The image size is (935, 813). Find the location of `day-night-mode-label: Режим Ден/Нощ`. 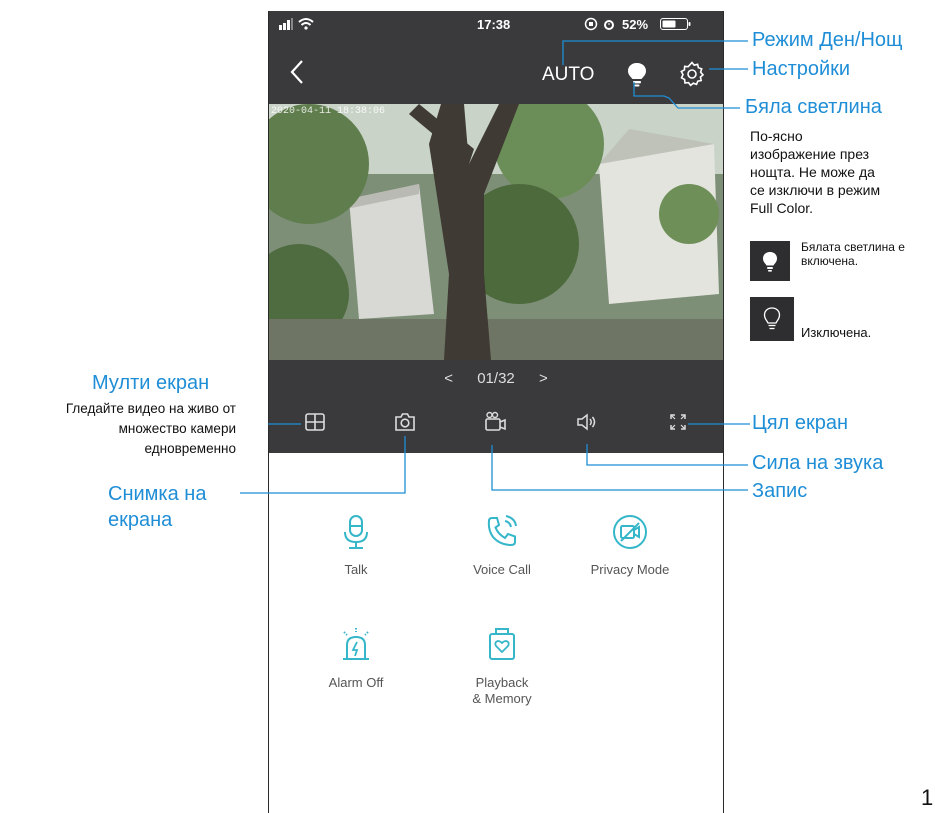

day-night-mode-label: Режим Ден/Нощ is located at coordinates (827, 40).